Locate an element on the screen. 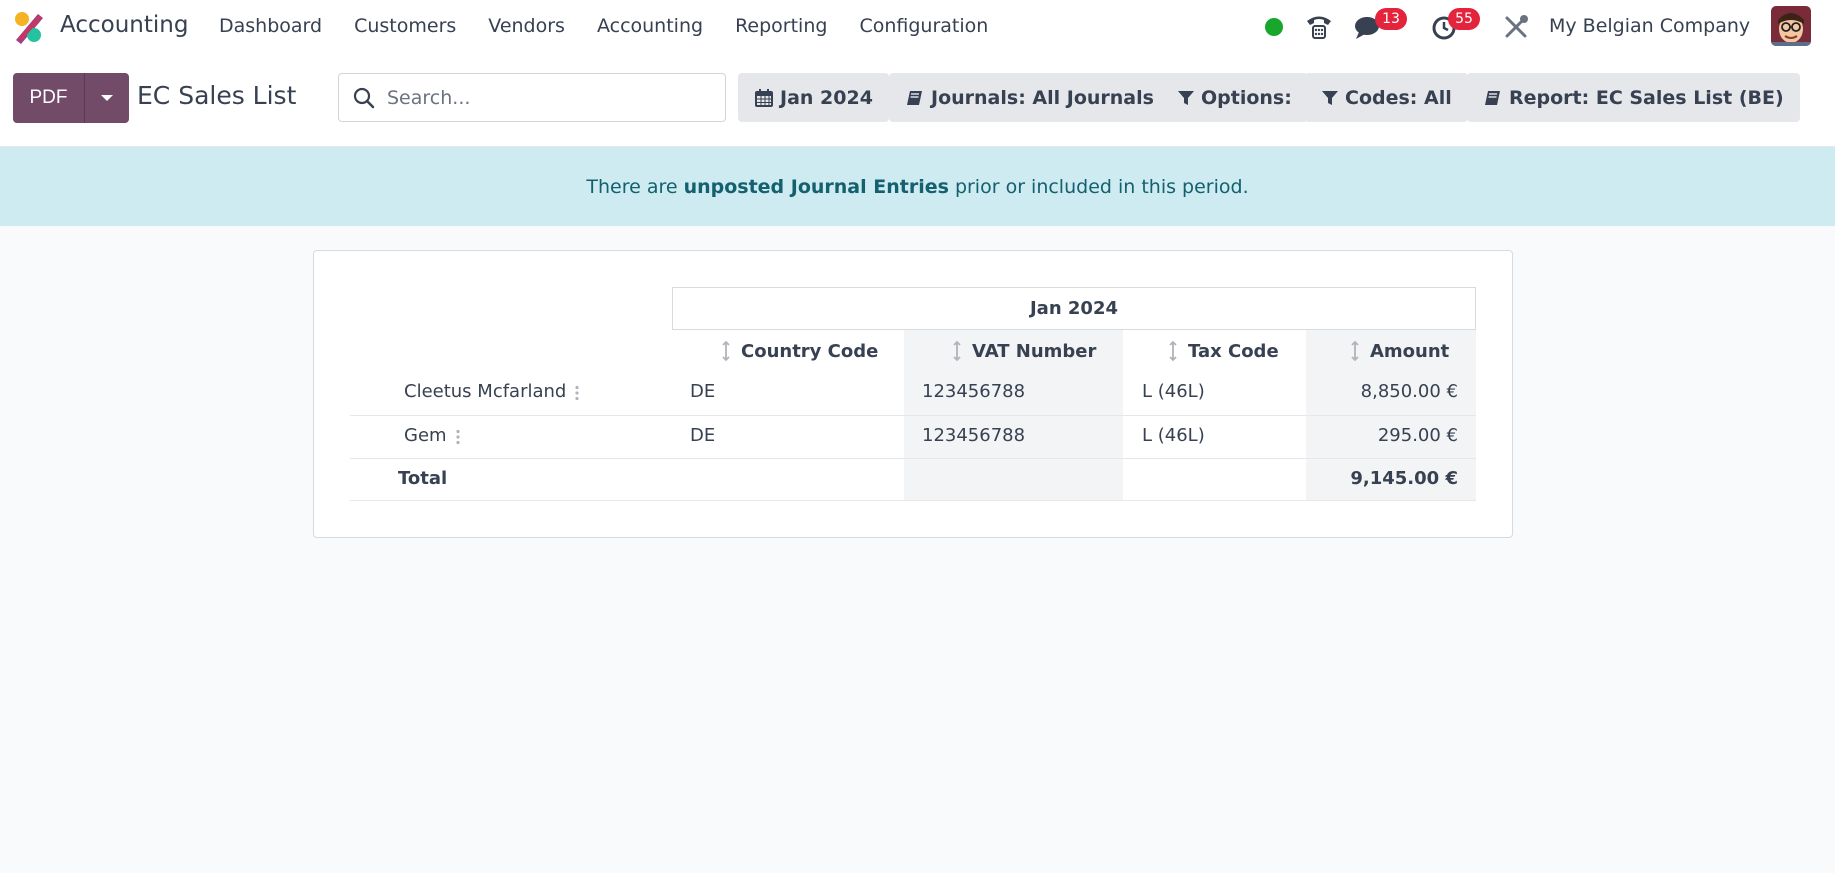  unposted-entries-link: unposted Journal Entries is located at coordinates (816, 187).